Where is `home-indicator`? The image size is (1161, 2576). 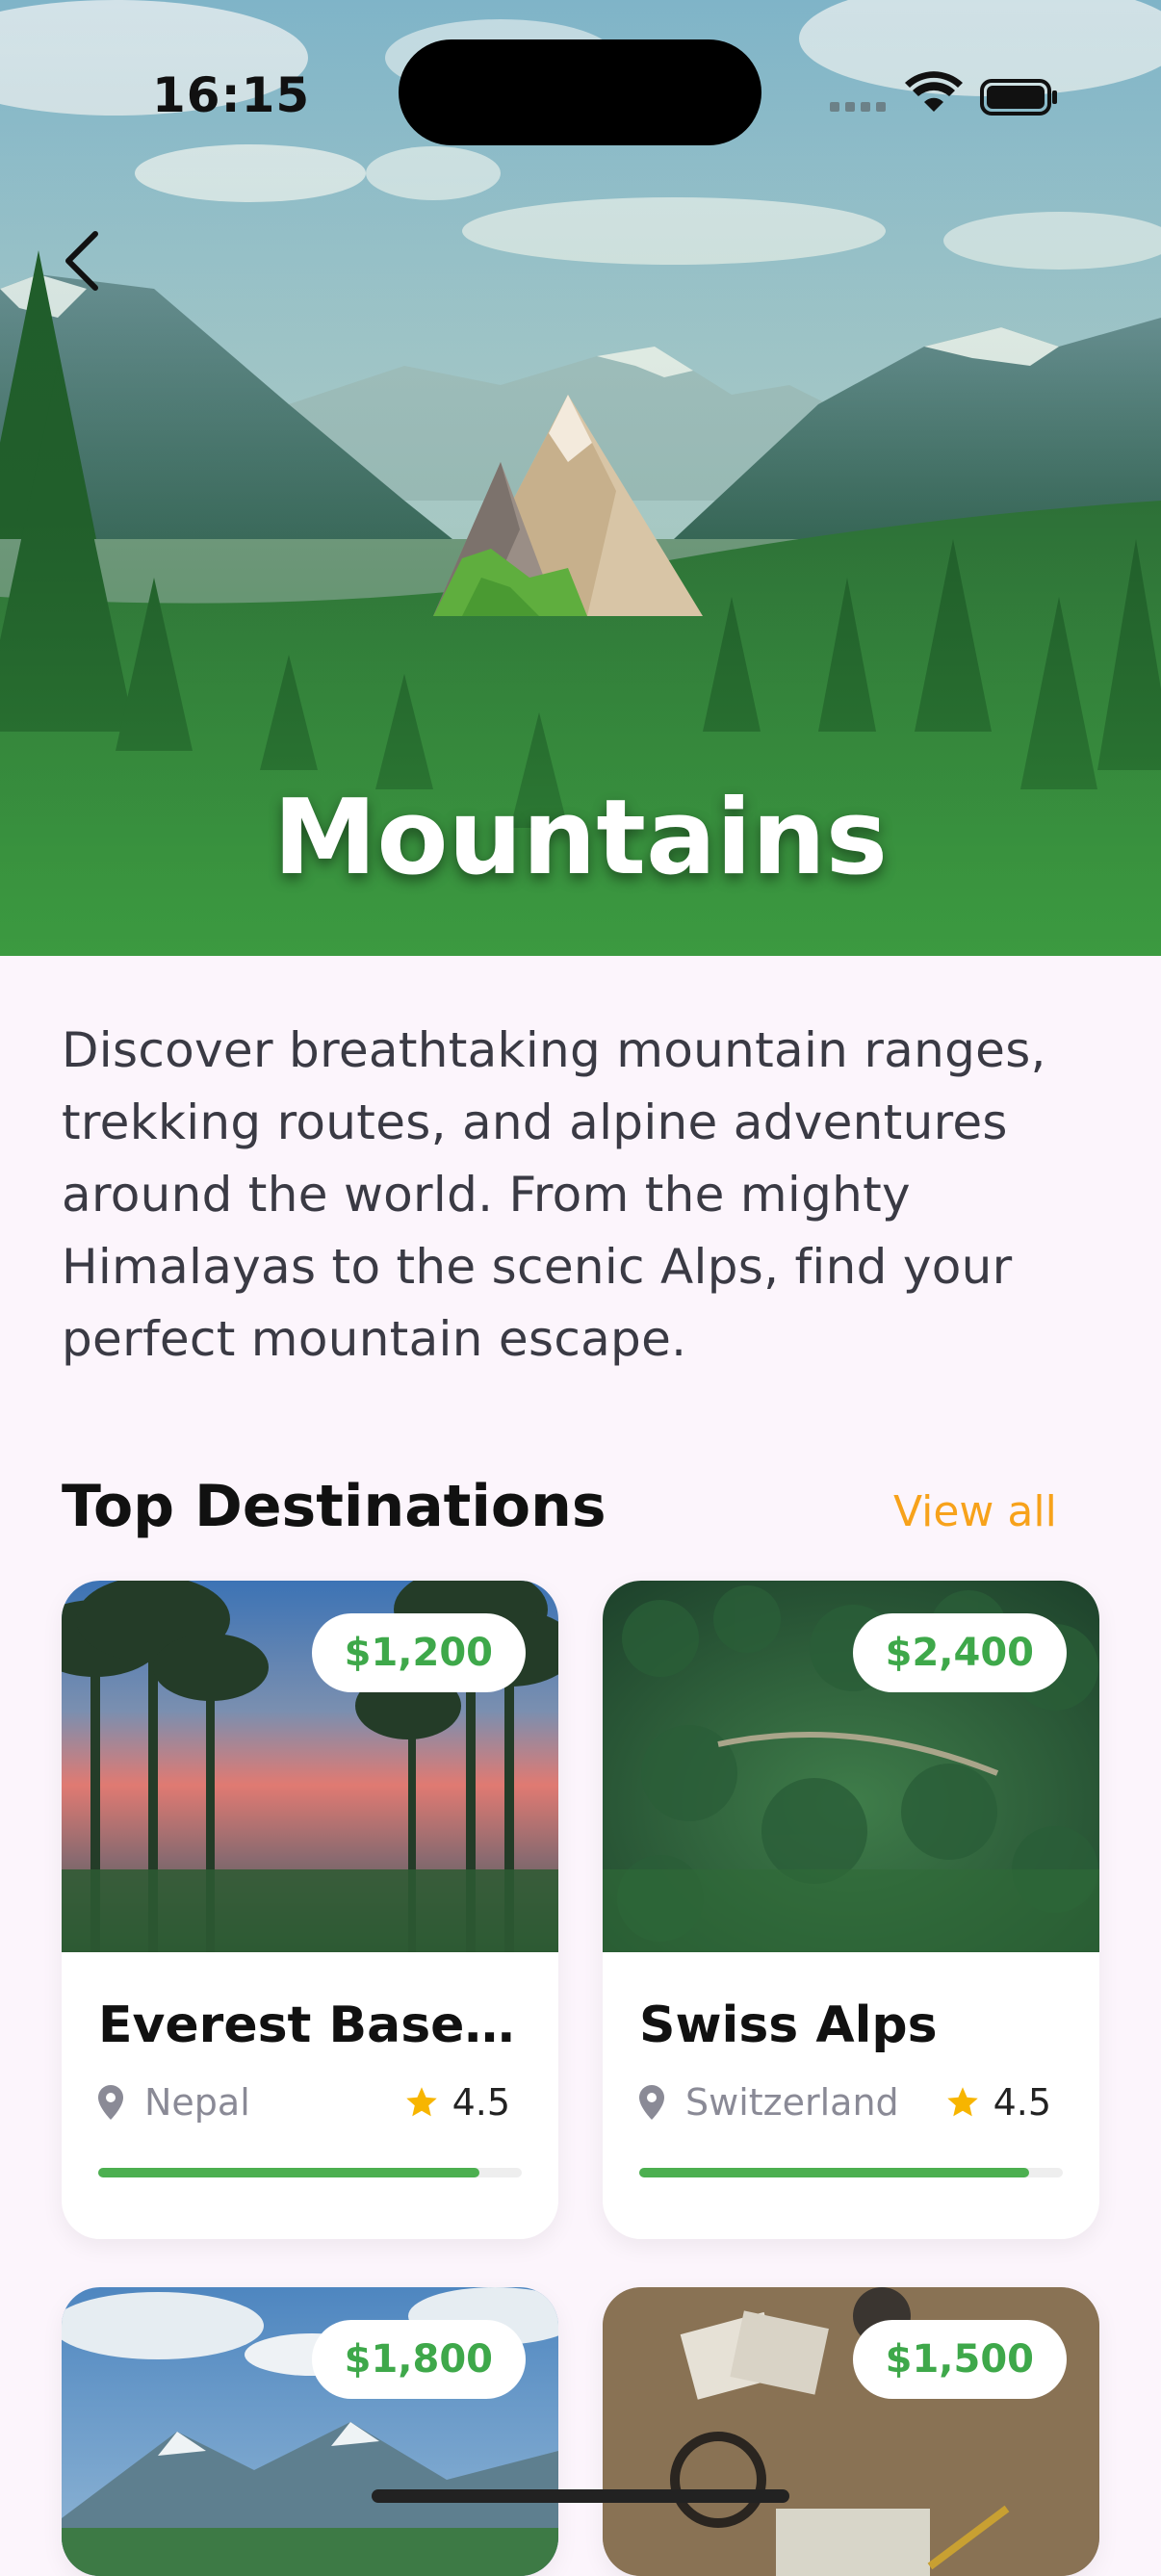 home-indicator is located at coordinates (580, 2496).